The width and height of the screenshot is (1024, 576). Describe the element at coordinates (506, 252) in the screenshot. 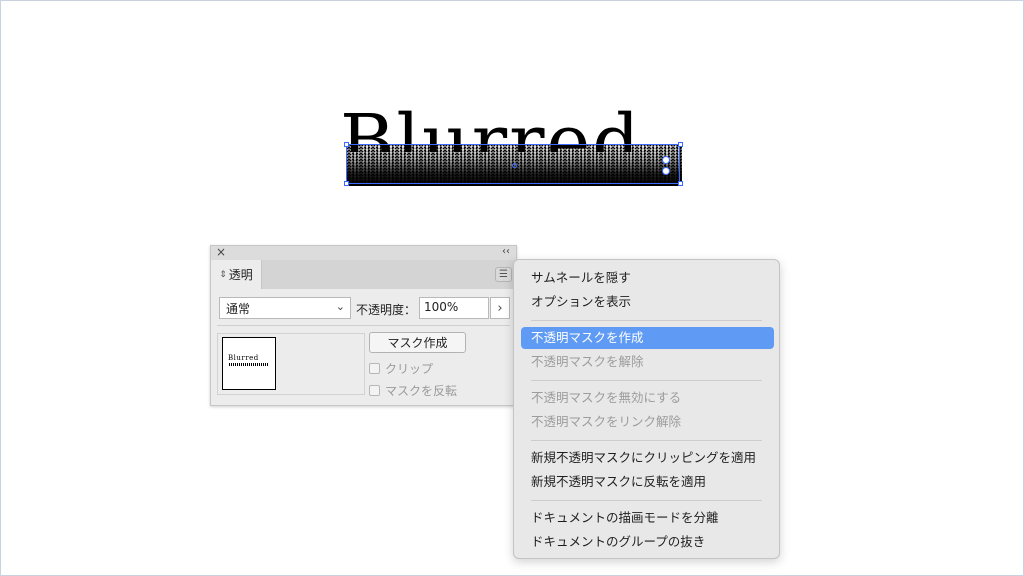

I see `collapse-icon: ‹‹` at that location.